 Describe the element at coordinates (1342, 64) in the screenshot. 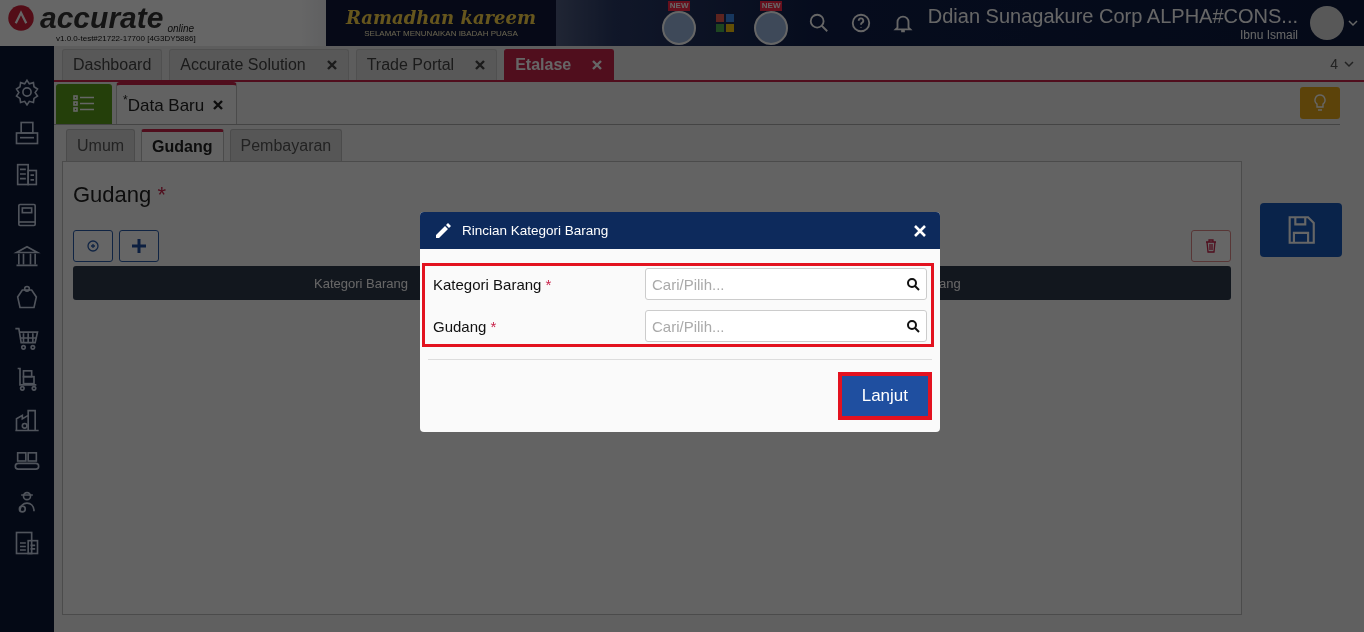

I see `tab-count-dropdown: 4` at that location.